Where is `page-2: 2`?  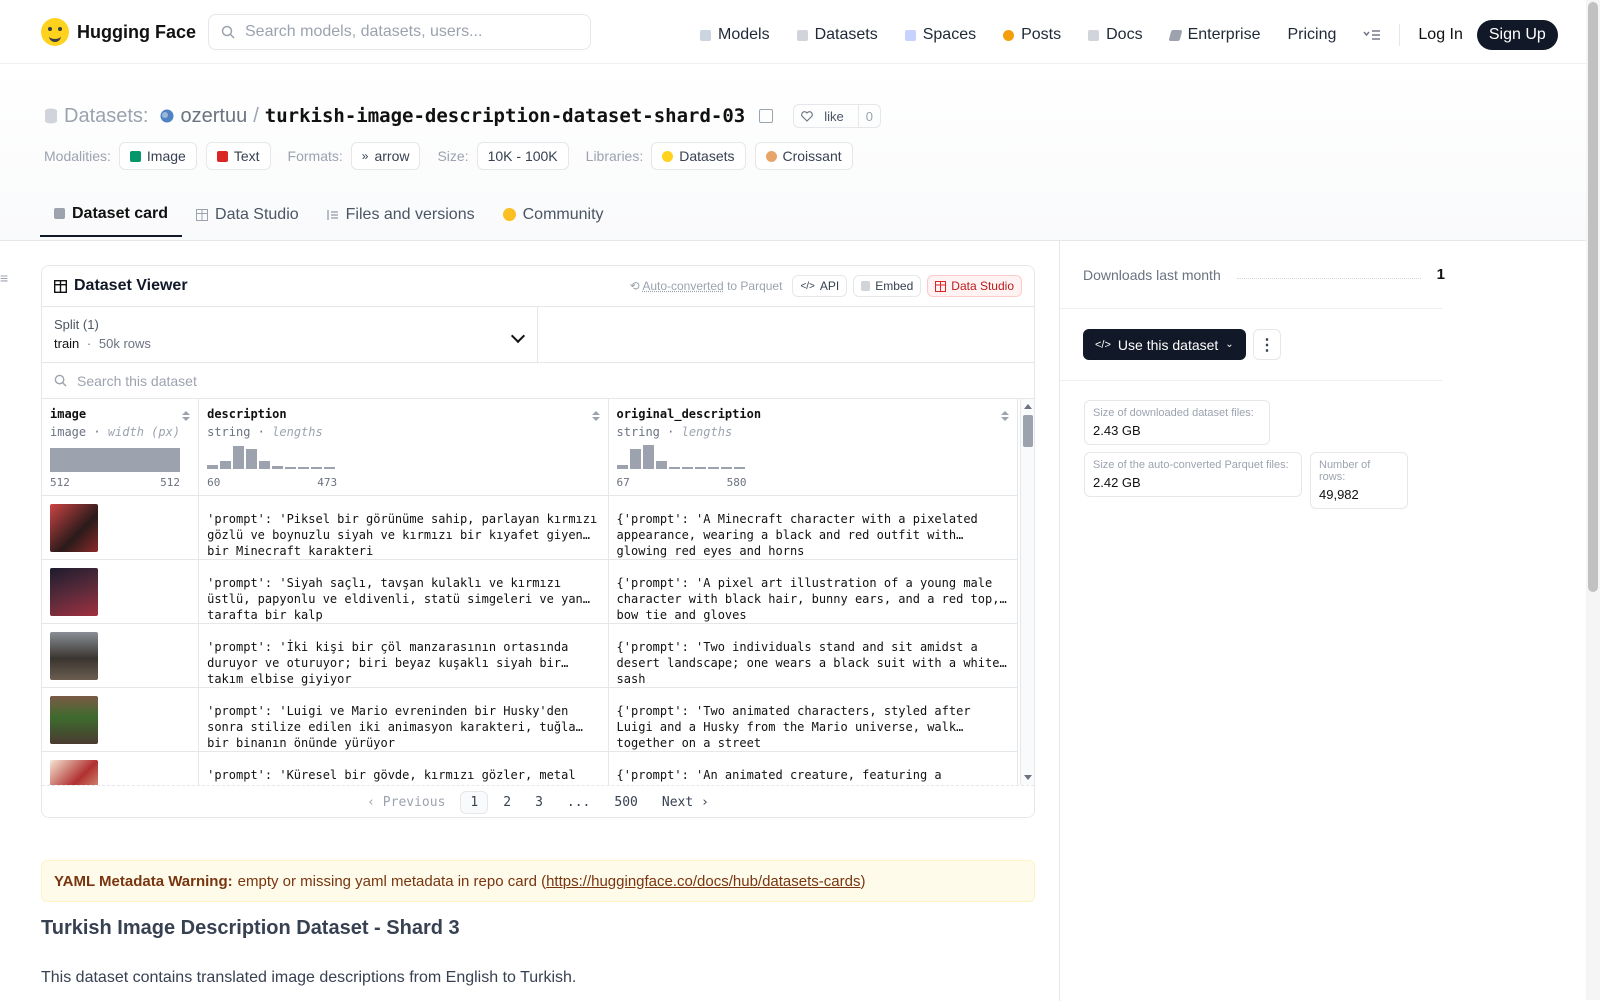
page-2: 2 is located at coordinates (507, 802).